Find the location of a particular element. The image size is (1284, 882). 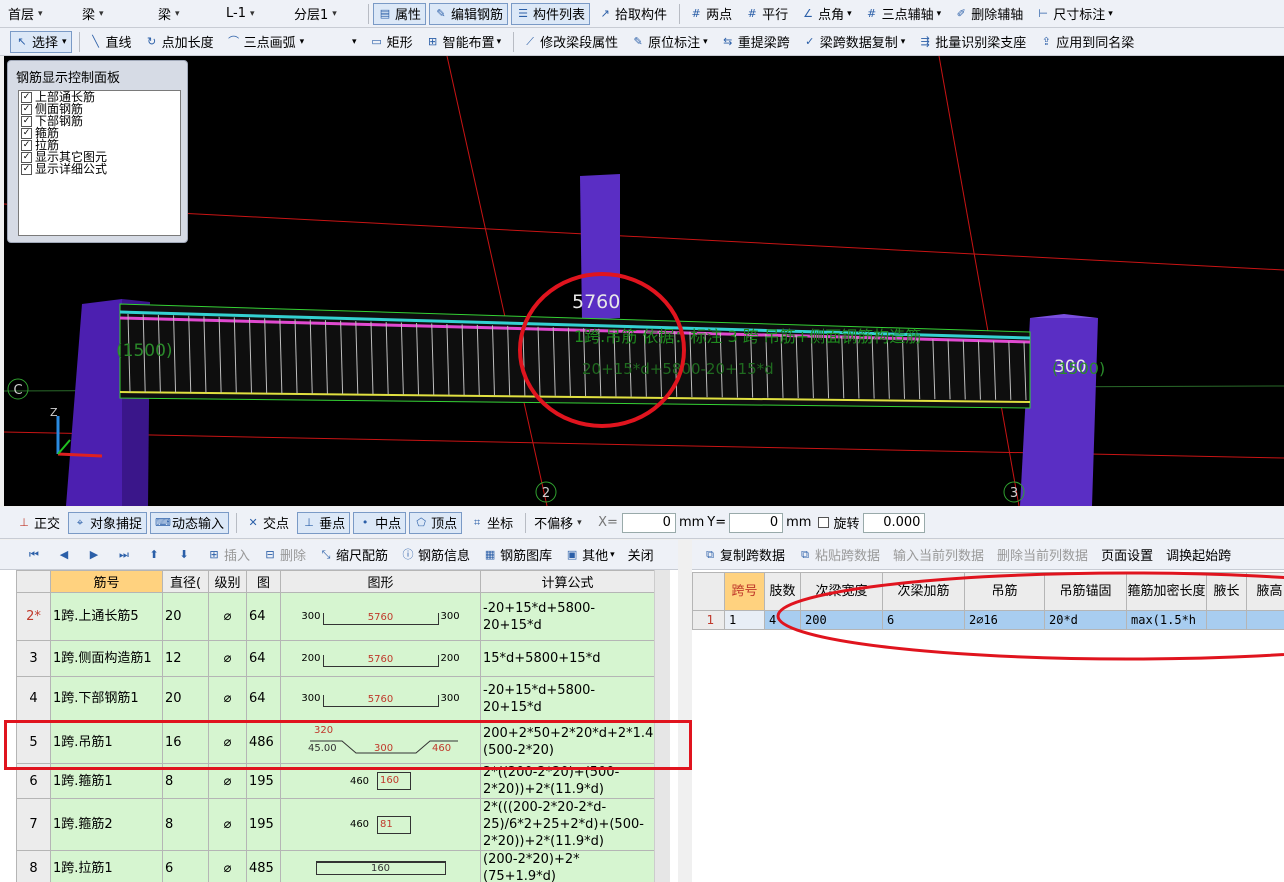

midpoint-button: • 中点 is located at coordinates (380, 522).